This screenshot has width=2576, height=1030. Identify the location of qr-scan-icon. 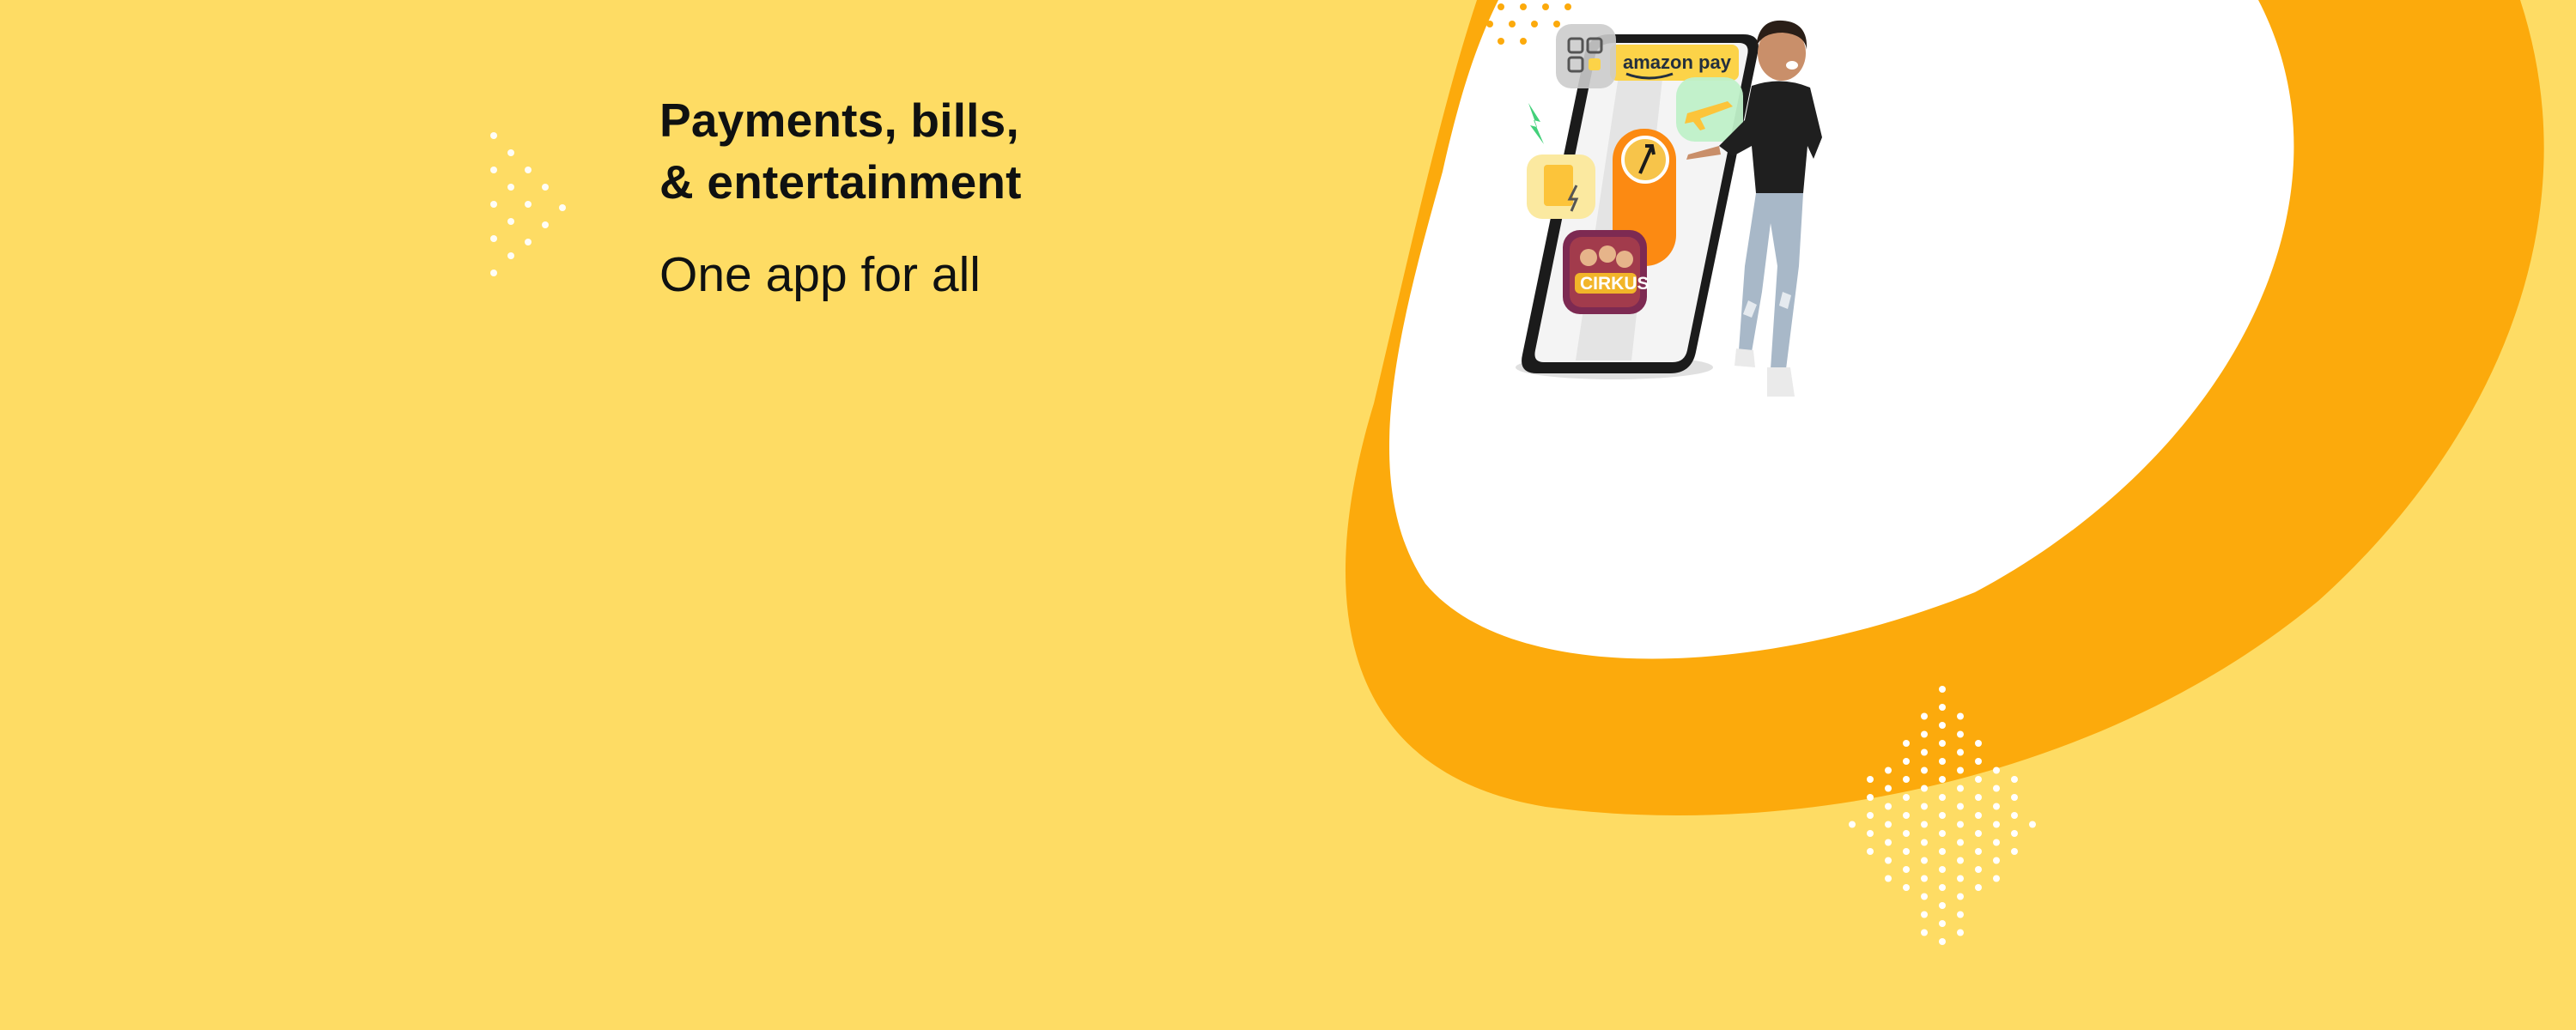
(1586, 56).